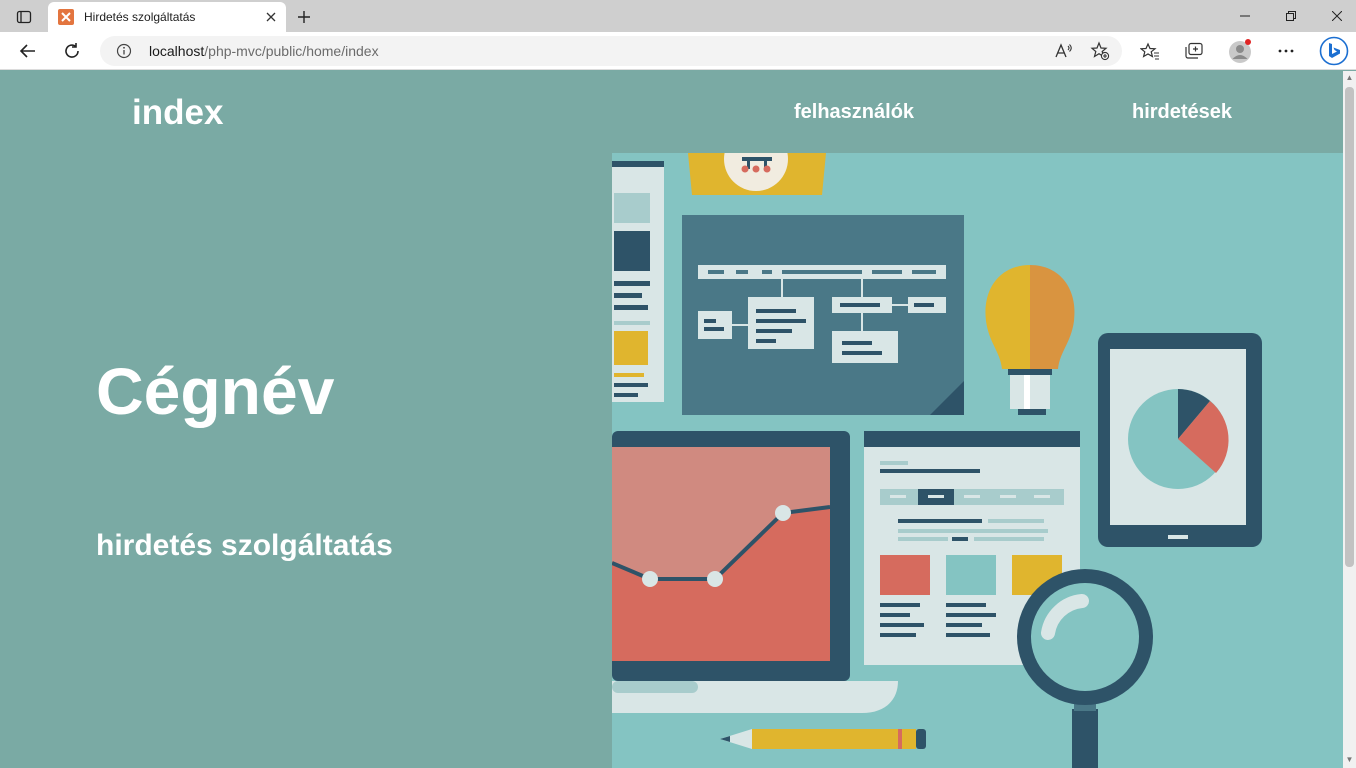 This screenshot has height=768, width=1356. I want to click on add-favorite-icon, so click(1100, 51).